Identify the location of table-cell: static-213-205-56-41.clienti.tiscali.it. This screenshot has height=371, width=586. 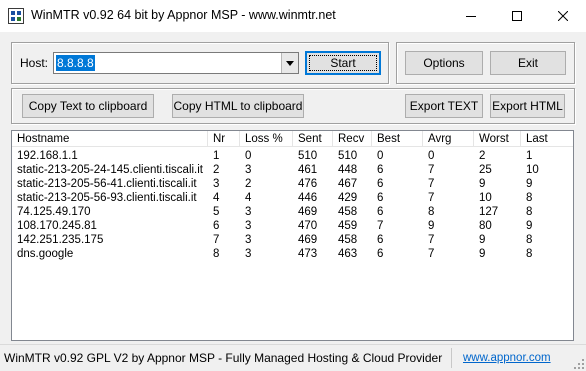
(107, 184).